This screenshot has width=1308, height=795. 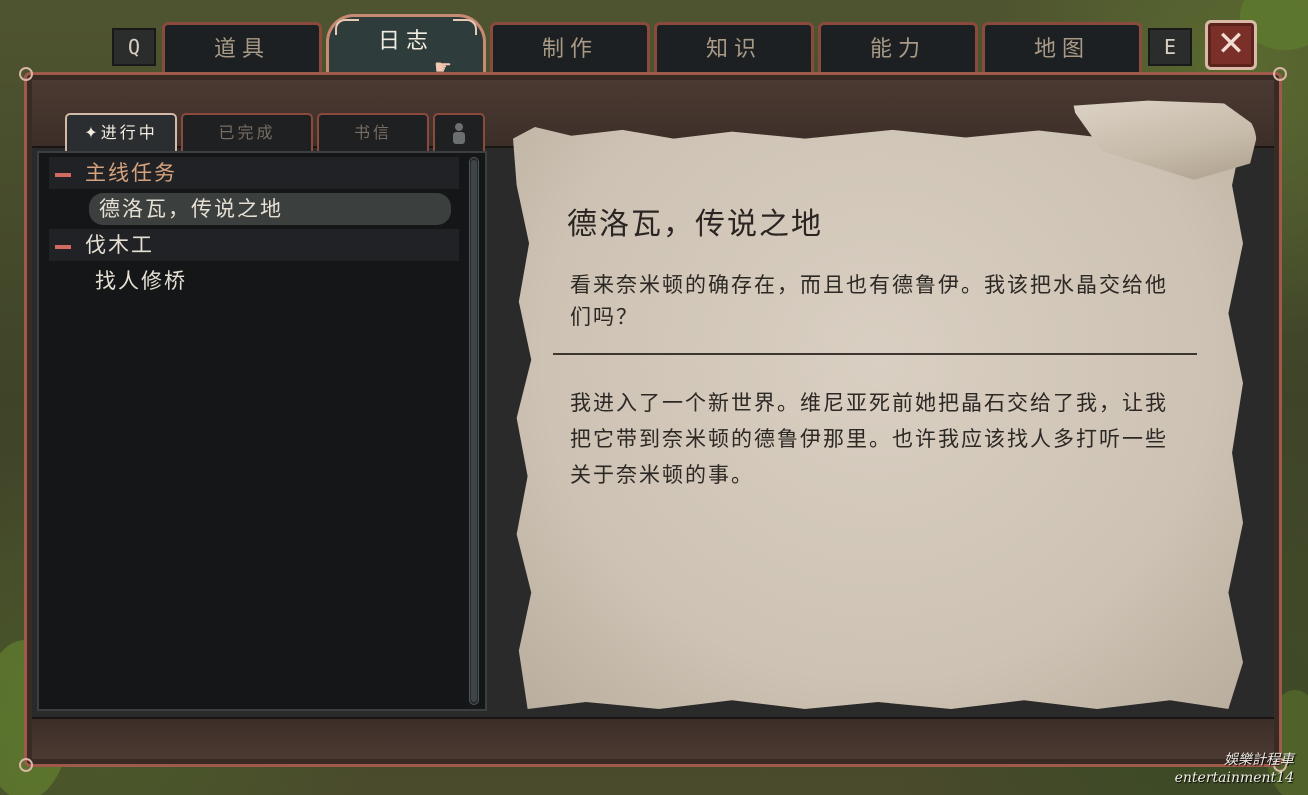 I want to click on close-icon: ✕, so click(x=1231, y=44).